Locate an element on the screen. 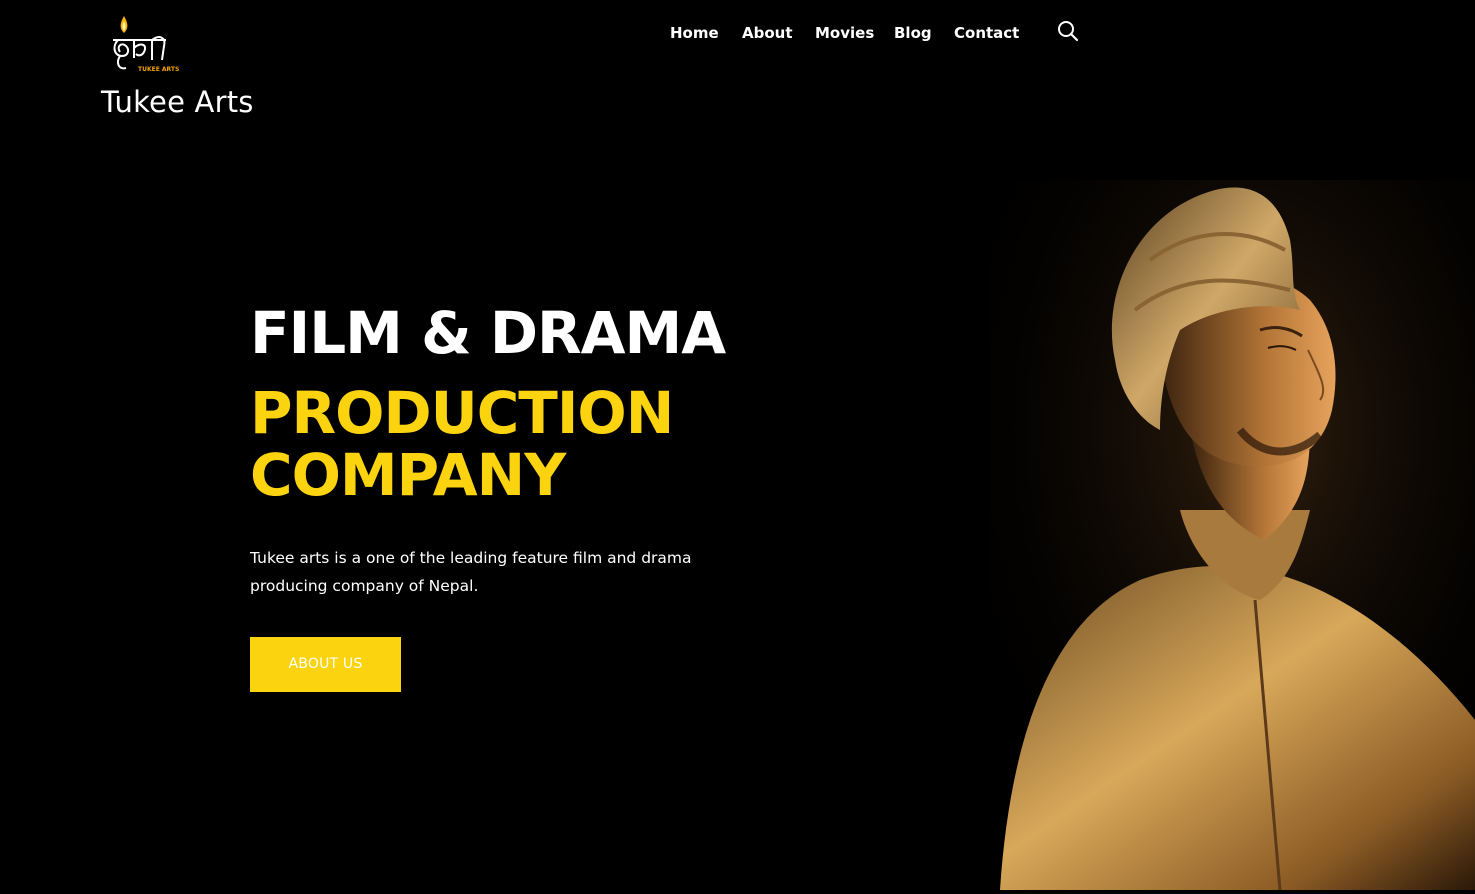  hero-heading-line3: COMPANY is located at coordinates (408, 475).